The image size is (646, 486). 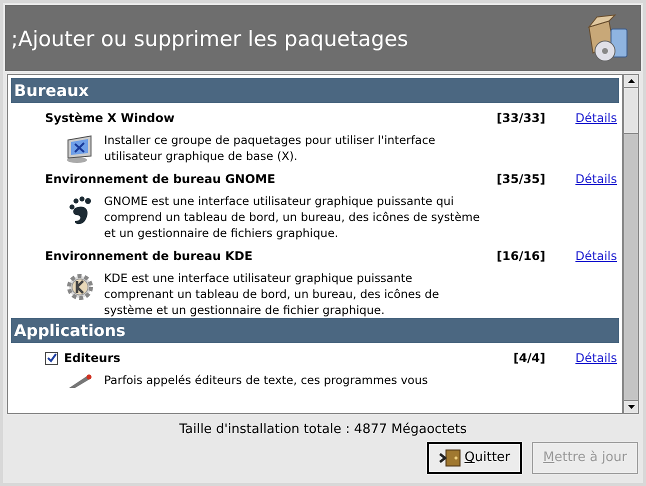 I want to click on install-size-text: Taille d'installation totale : 4877 Mégaoctets, so click(x=323, y=430).